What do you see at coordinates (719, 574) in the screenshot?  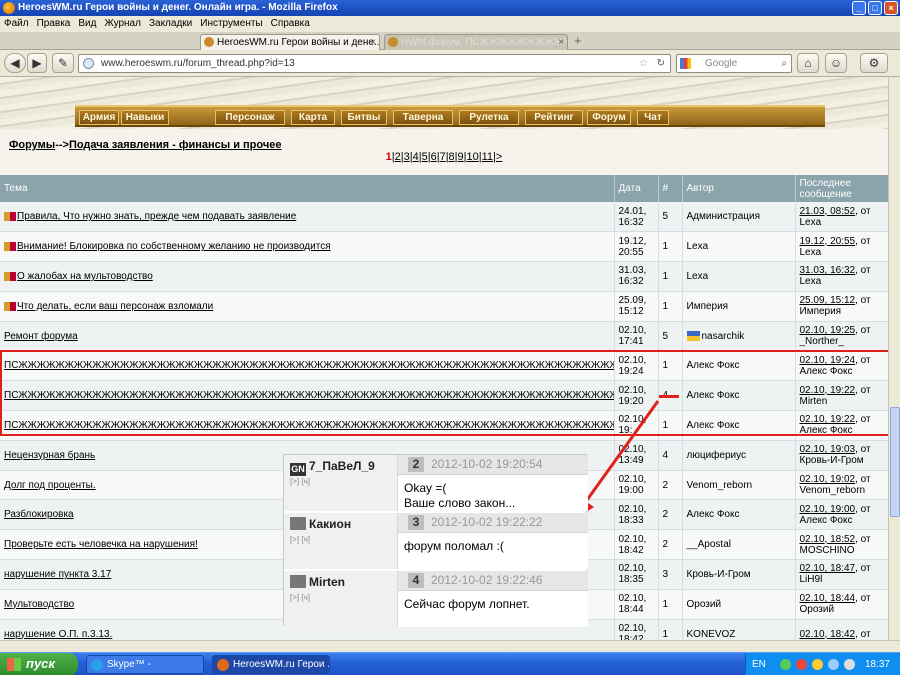 I see `author-name: Кровь-И-Гром` at bounding box center [719, 574].